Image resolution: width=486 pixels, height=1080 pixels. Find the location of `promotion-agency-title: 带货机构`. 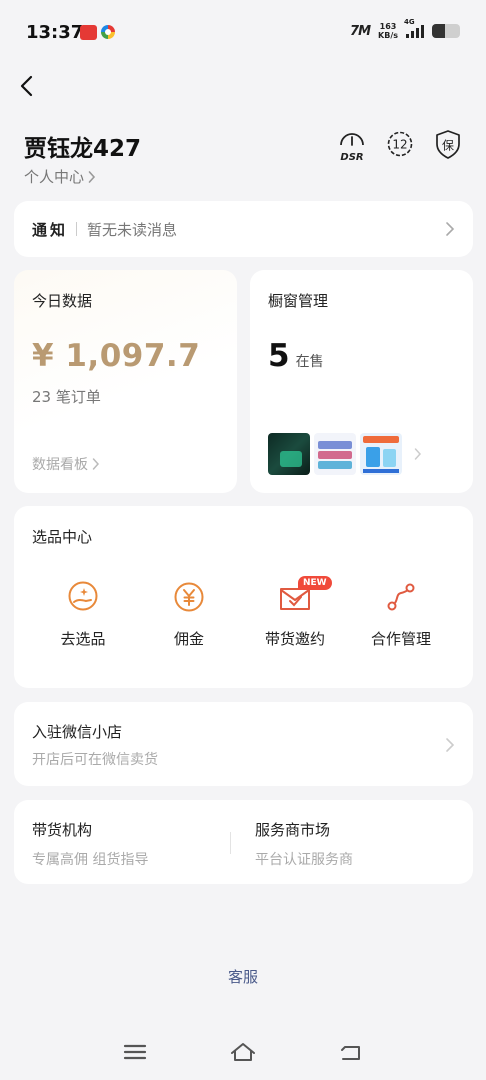

promotion-agency-title: 带货机构 is located at coordinates (62, 830).